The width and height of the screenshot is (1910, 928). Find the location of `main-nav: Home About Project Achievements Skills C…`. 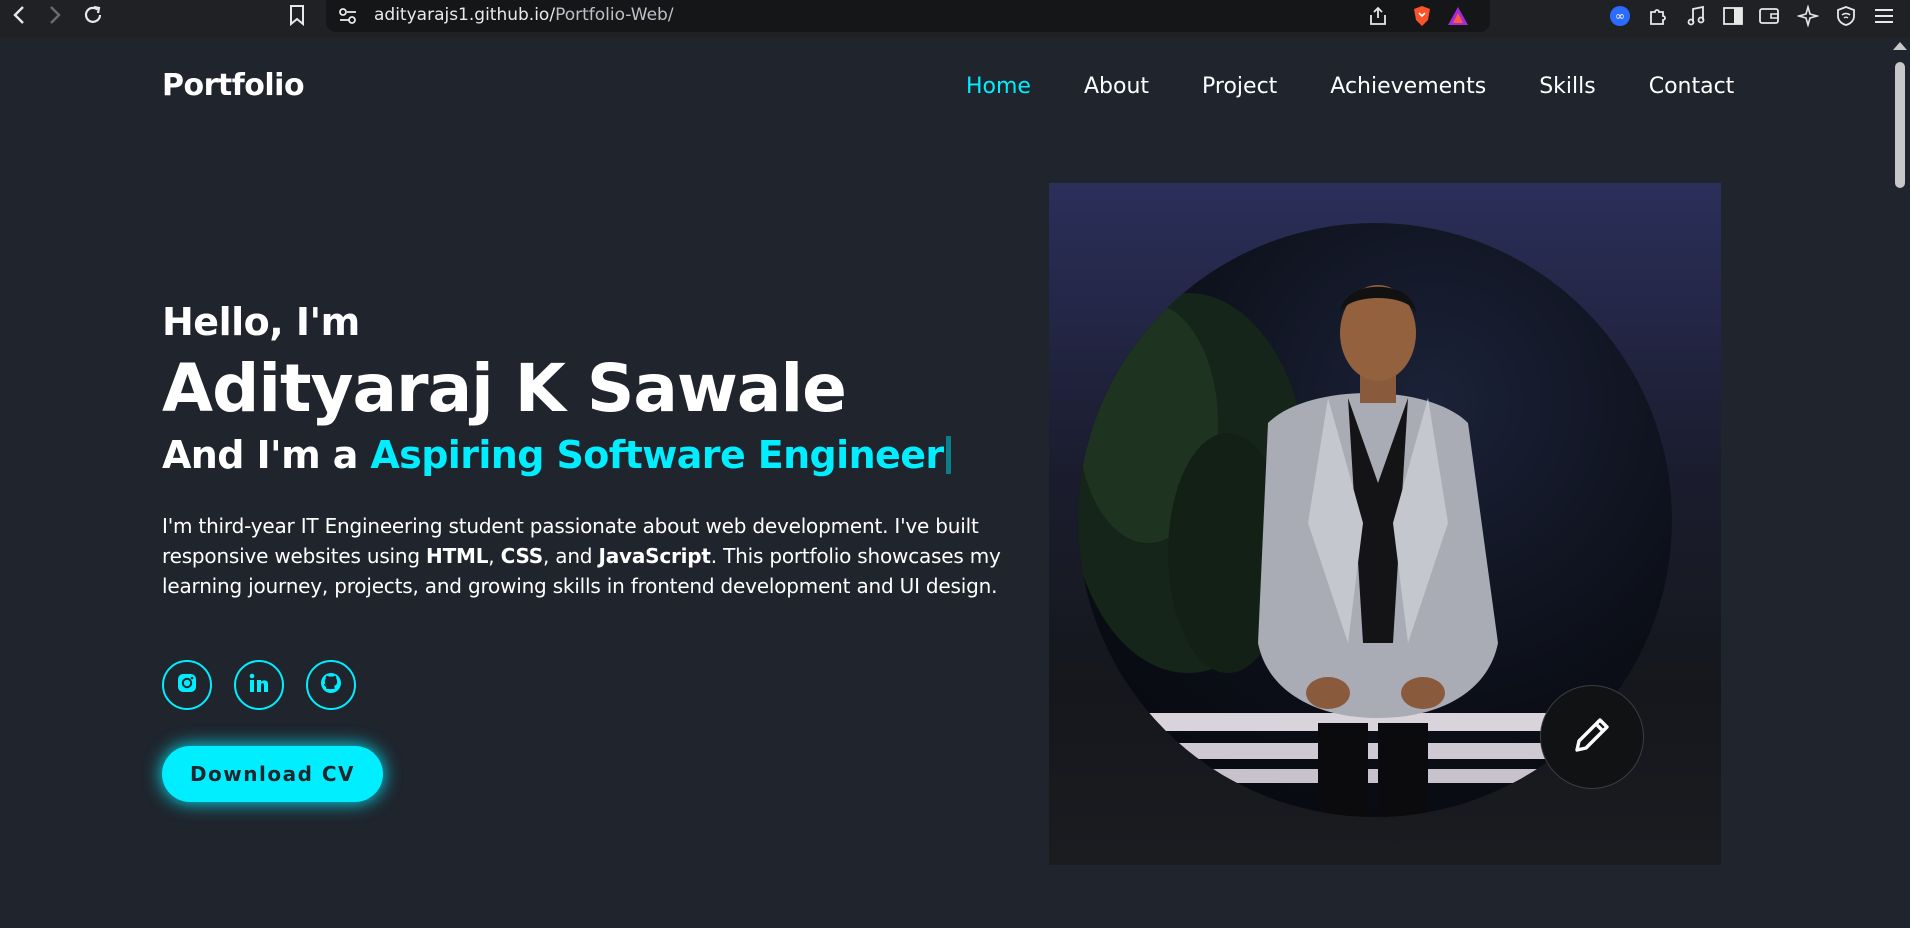

main-nav: Home About Project Achievements Skills C… is located at coordinates (1350, 86).